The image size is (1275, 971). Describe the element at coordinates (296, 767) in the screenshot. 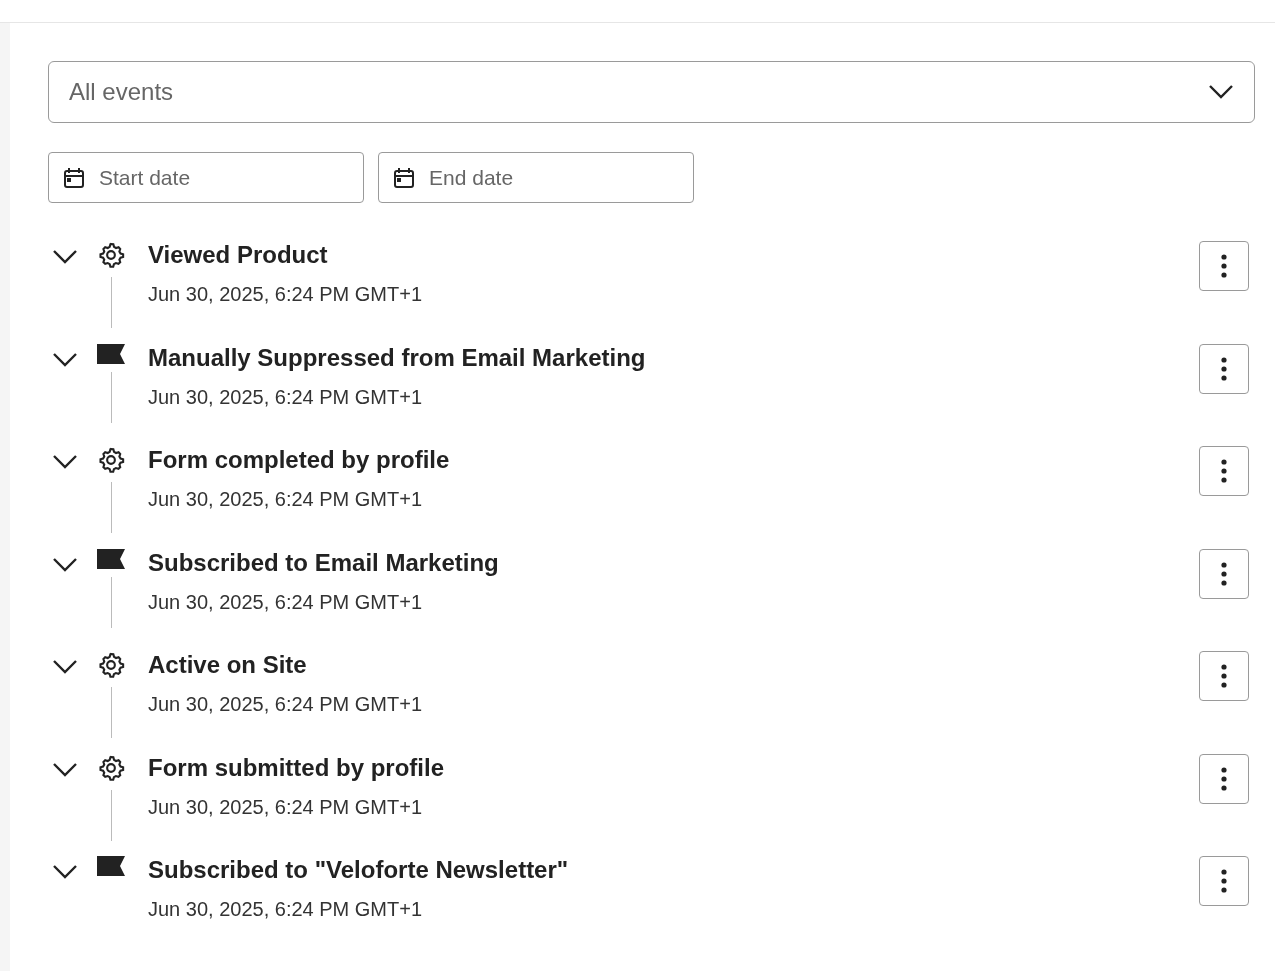

I see `event-title: Form submitted by profile` at that location.